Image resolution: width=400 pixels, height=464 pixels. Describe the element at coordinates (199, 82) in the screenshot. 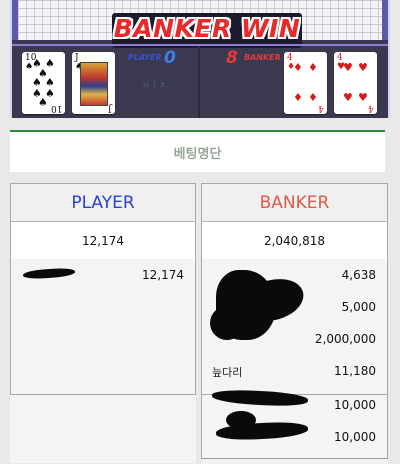

I see `board-center-split` at that location.